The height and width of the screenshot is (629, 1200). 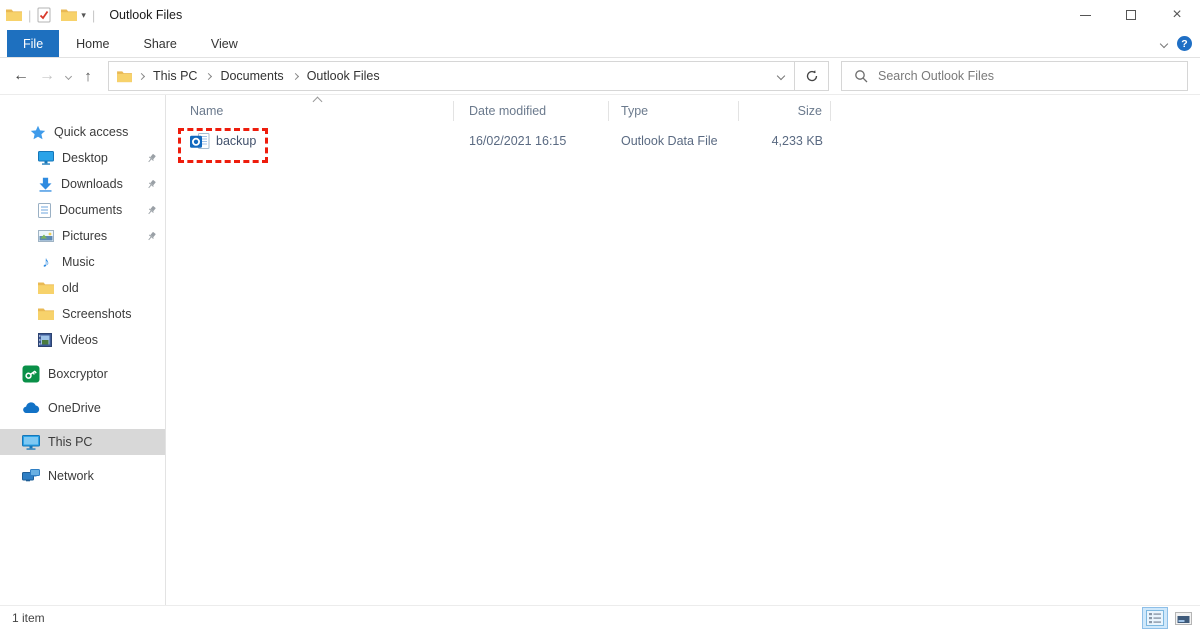 What do you see at coordinates (46, 236) in the screenshot?
I see `pictures-icon` at bounding box center [46, 236].